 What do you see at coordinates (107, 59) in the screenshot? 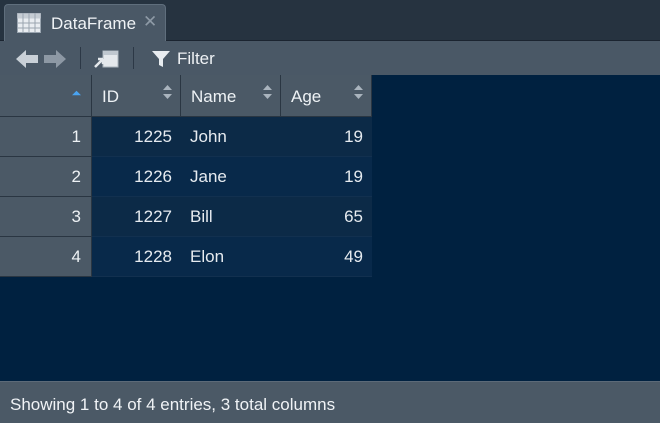
I see `popout-window-icon` at bounding box center [107, 59].